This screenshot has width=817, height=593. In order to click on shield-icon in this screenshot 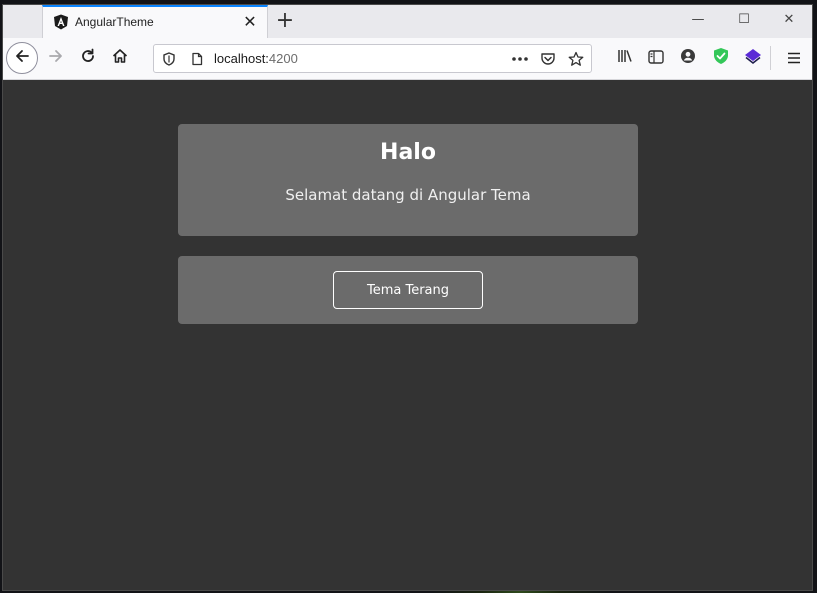, I will do `click(169, 59)`.